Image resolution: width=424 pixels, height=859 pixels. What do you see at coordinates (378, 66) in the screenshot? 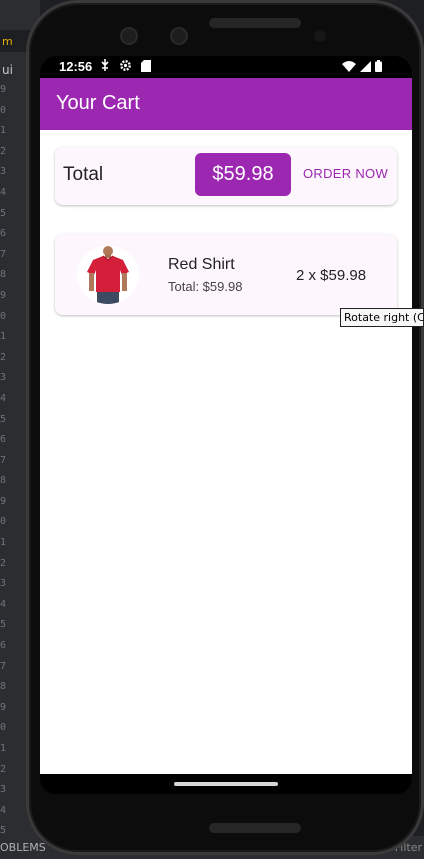
I see `battery-icon` at bounding box center [378, 66].